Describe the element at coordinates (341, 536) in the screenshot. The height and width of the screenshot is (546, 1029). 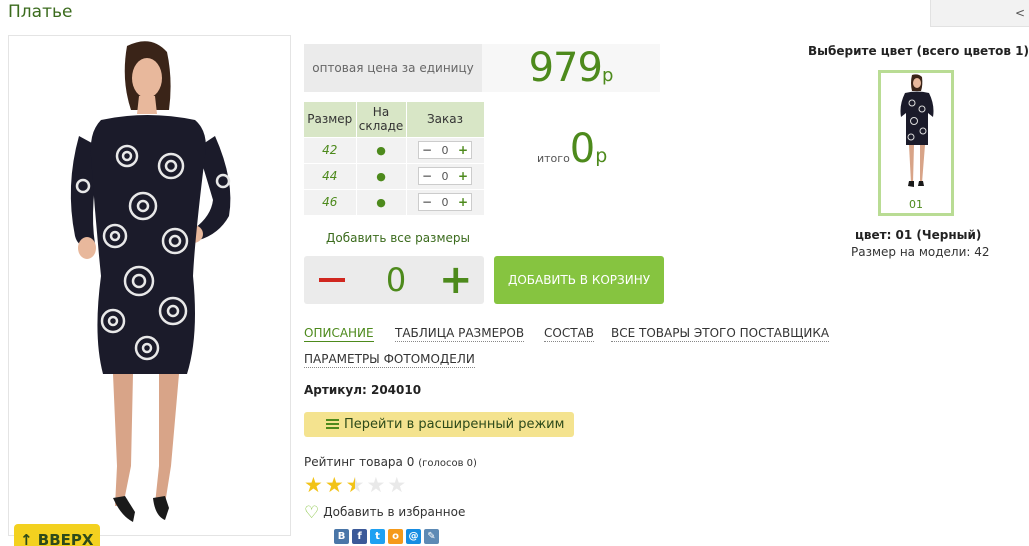
I see `vk-icon: В` at that location.